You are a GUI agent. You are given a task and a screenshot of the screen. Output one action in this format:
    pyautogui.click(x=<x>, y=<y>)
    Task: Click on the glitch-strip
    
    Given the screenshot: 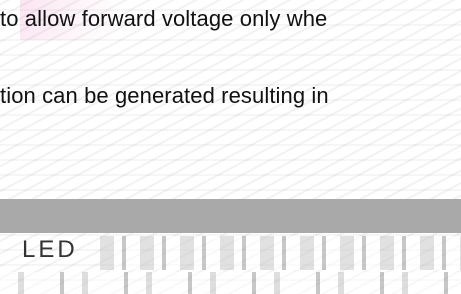 What is the action you would take?
    pyautogui.click(x=280, y=253)
    